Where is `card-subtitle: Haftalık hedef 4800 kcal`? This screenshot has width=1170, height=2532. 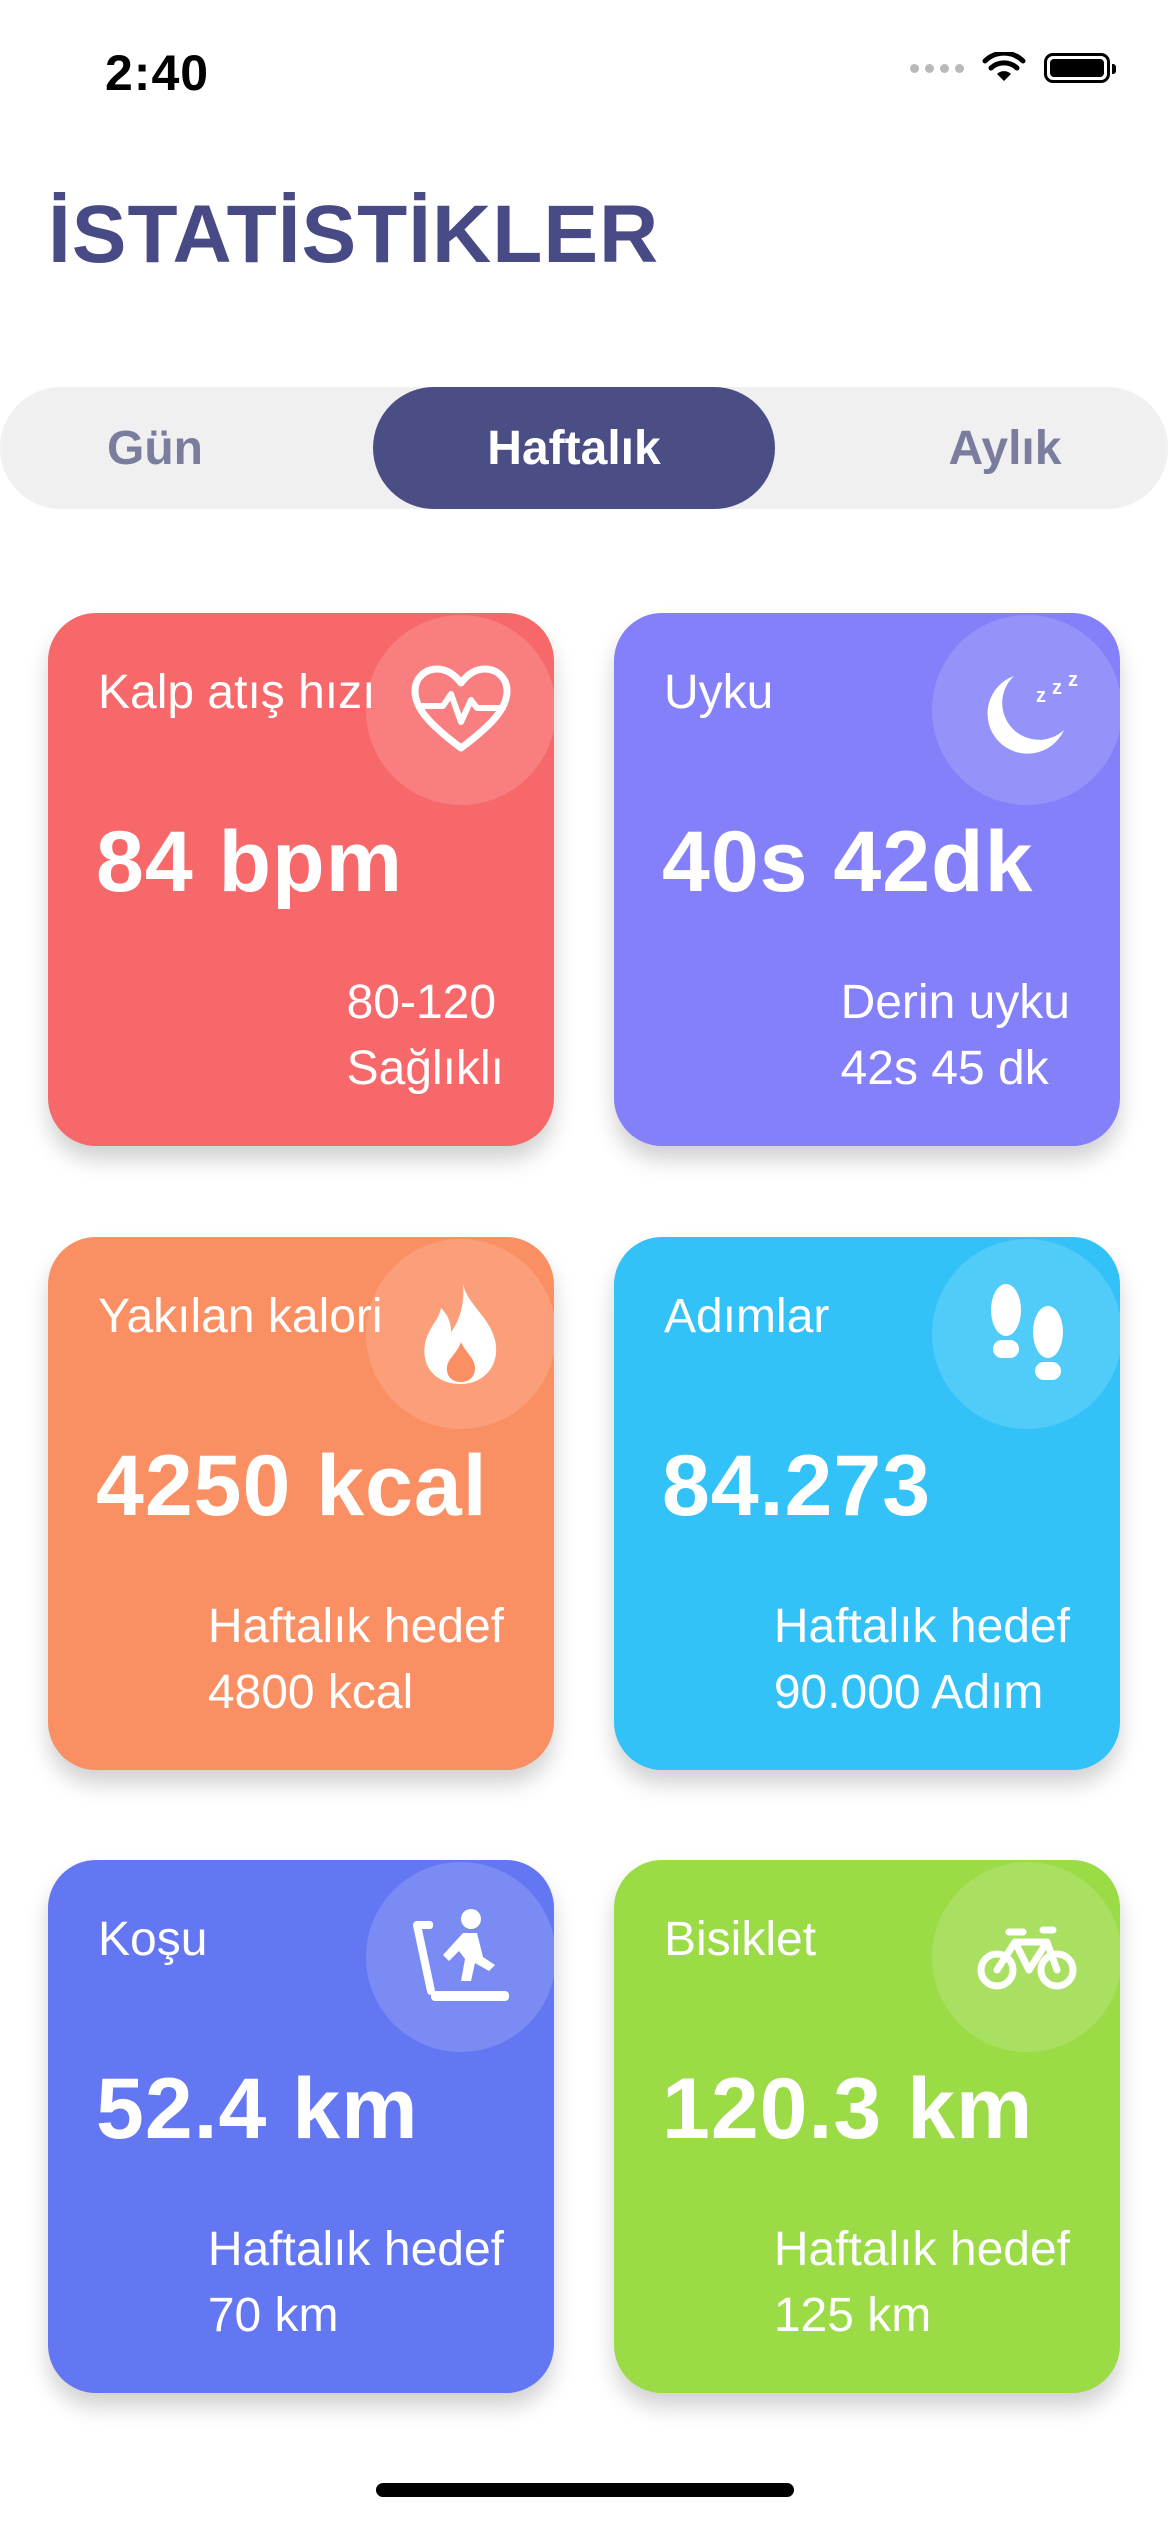 card-subtitle: Haftalık hedef 4800 kcal is located at coordinates (356, 1660).